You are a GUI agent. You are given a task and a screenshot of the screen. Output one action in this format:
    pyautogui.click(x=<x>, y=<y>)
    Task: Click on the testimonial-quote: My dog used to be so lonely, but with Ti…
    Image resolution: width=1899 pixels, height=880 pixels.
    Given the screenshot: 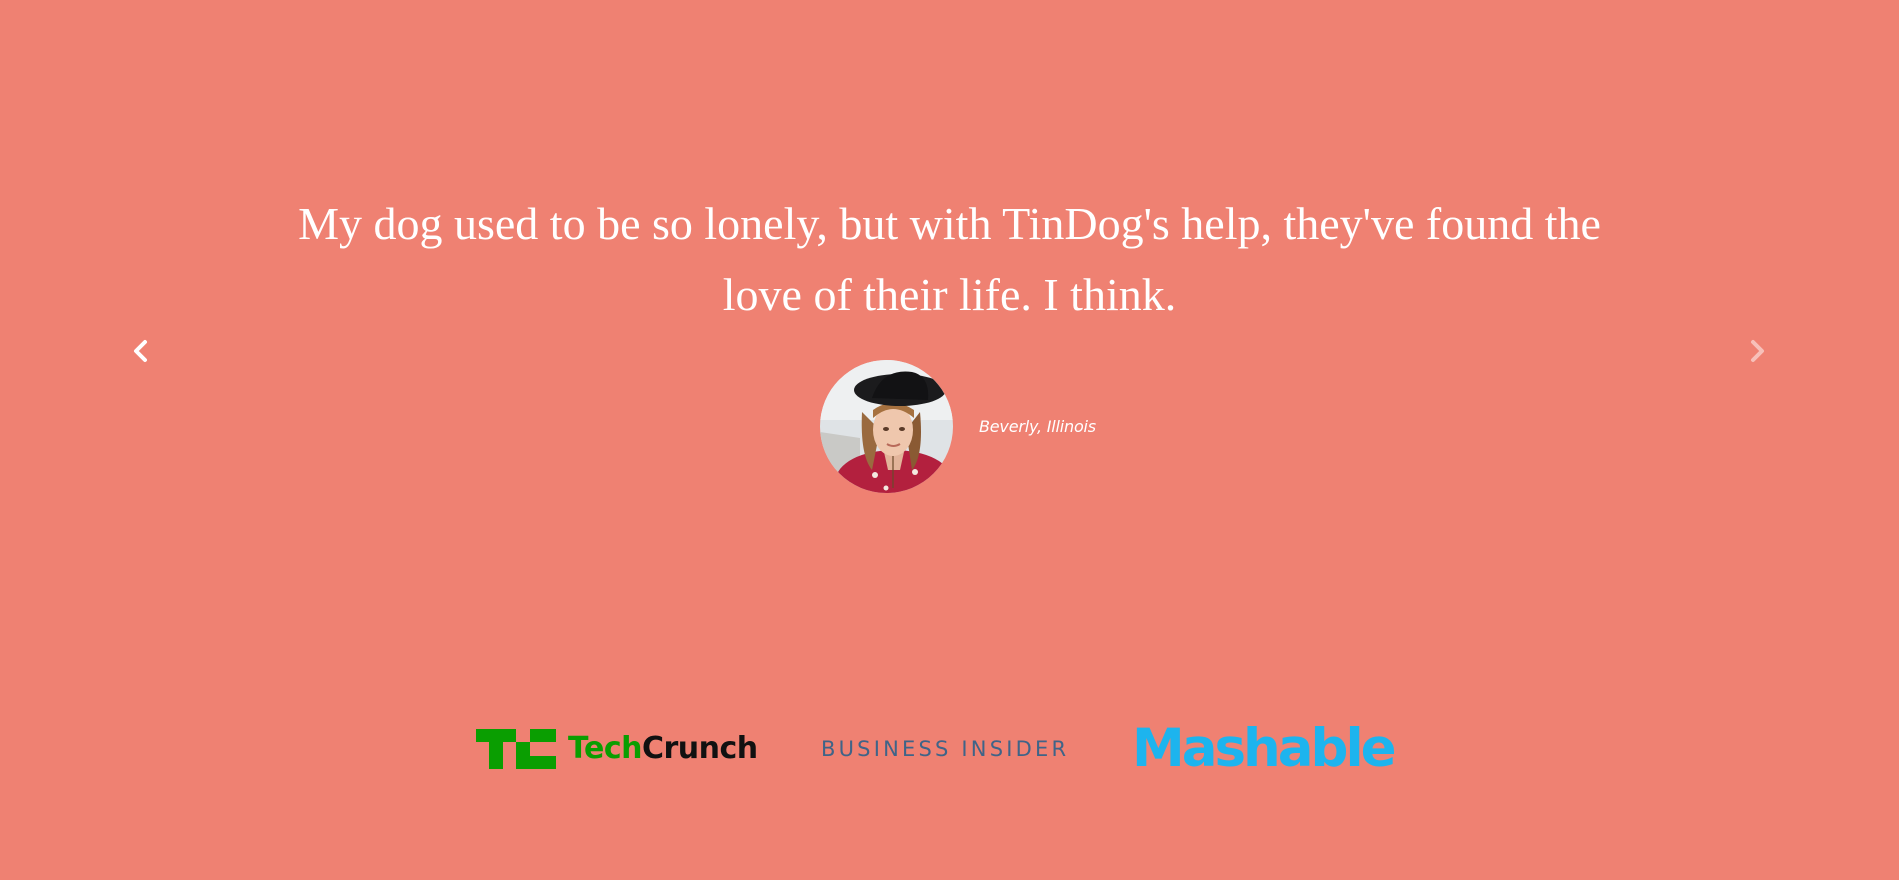 What is the action you would take?
    pyautogui.click(x=949, y=259)
    